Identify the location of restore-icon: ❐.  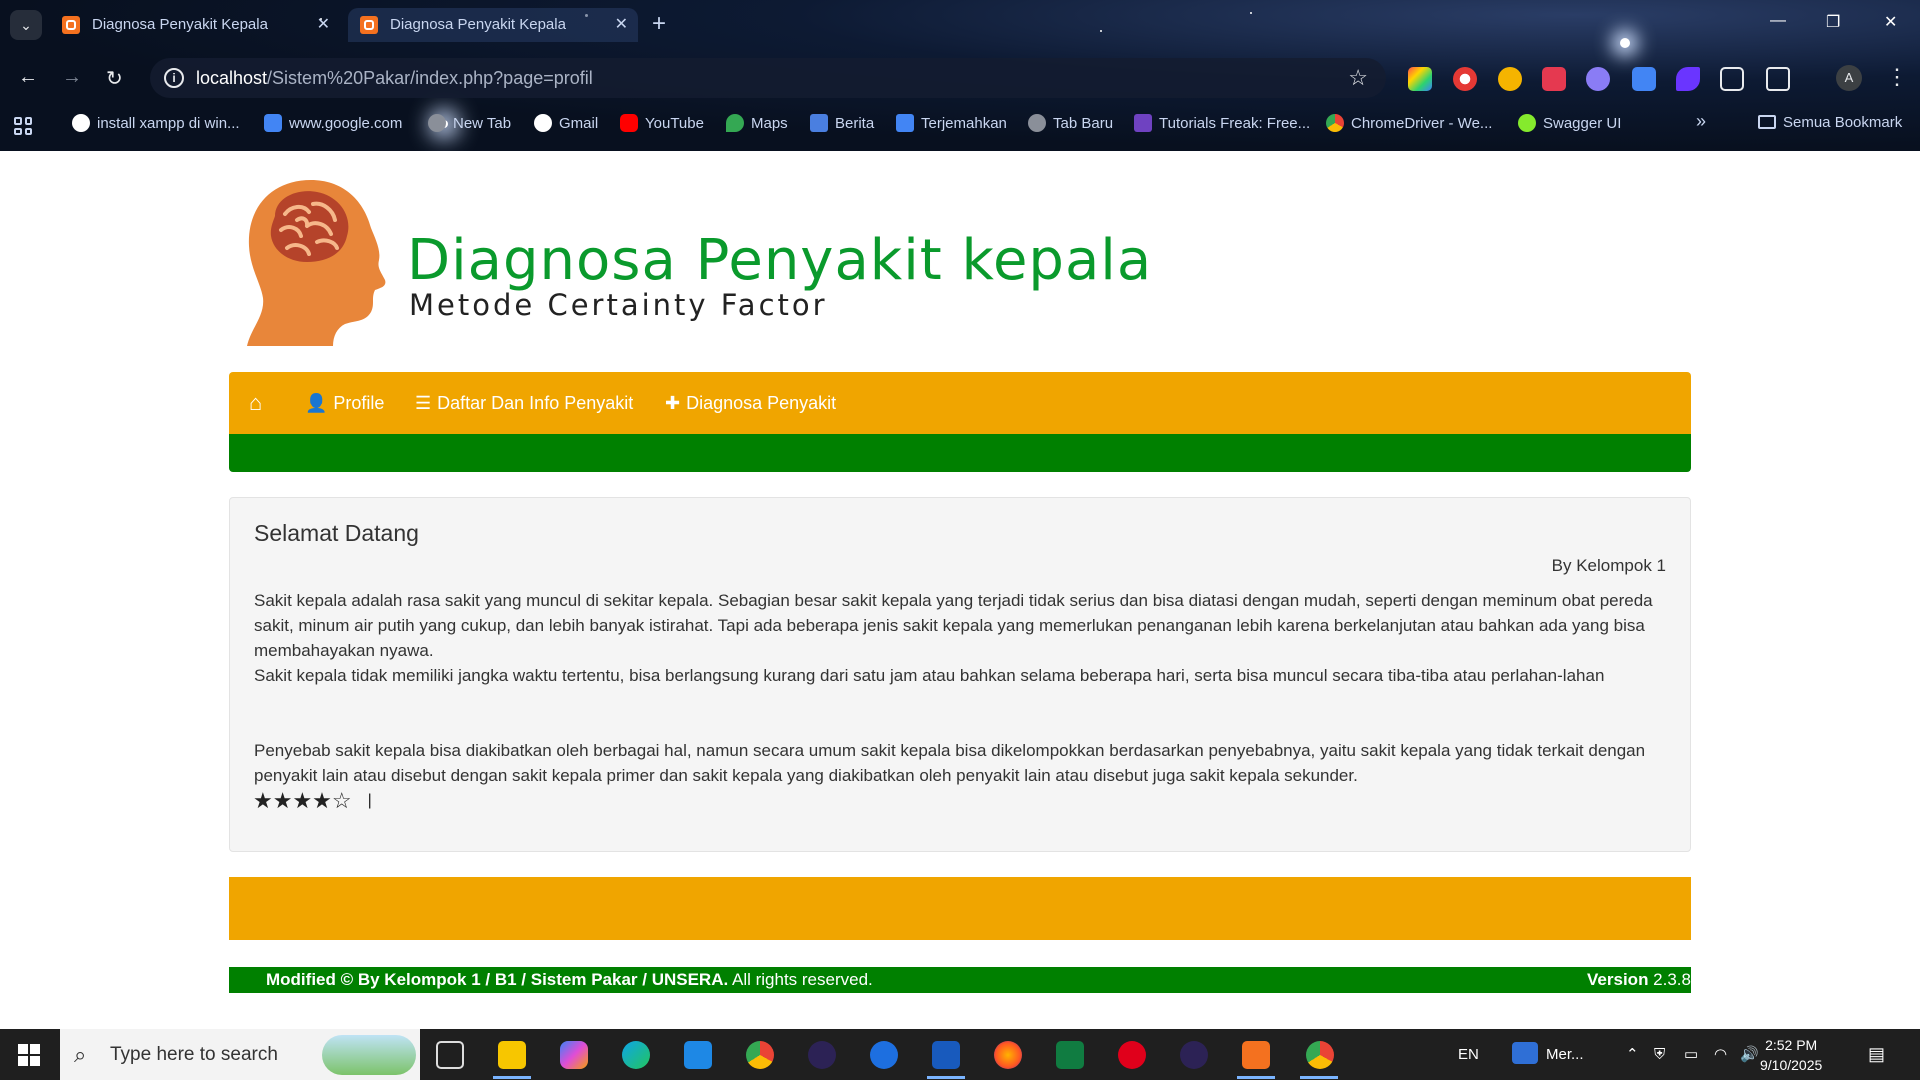
(1833, 22).